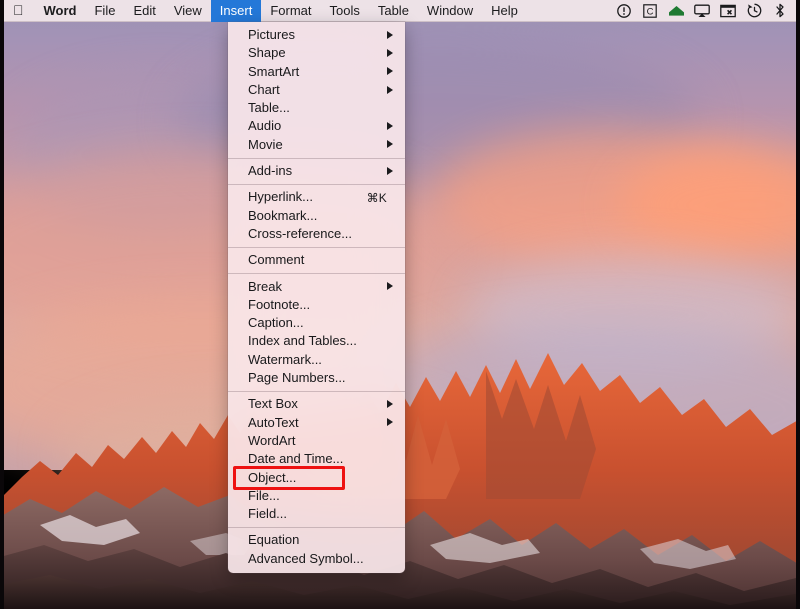 The image size is (800, 609). I want to click on menu-insert: Insert, so click(236, 11).